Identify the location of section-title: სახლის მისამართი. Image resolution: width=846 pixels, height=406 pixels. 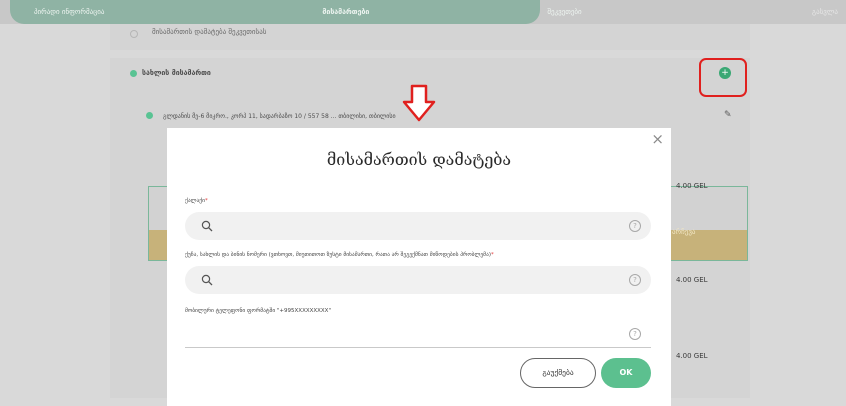
(176, 73).